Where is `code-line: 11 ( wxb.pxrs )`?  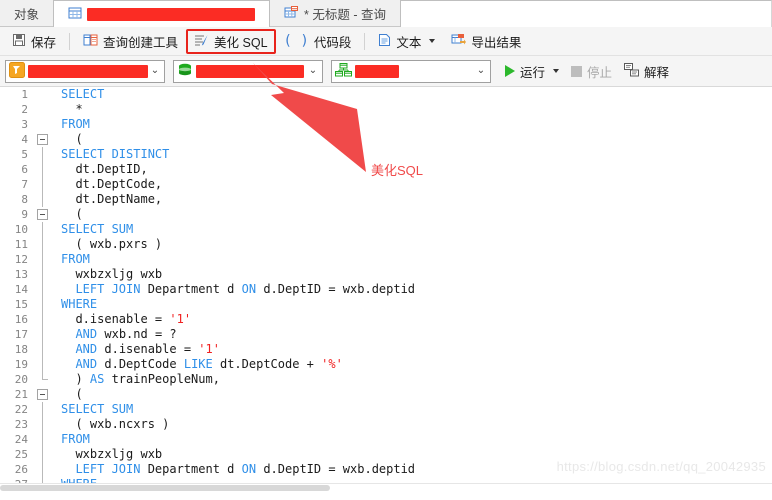 code-line: 11 ( wxb.pxrs ) is located at coordinates (386, 244).